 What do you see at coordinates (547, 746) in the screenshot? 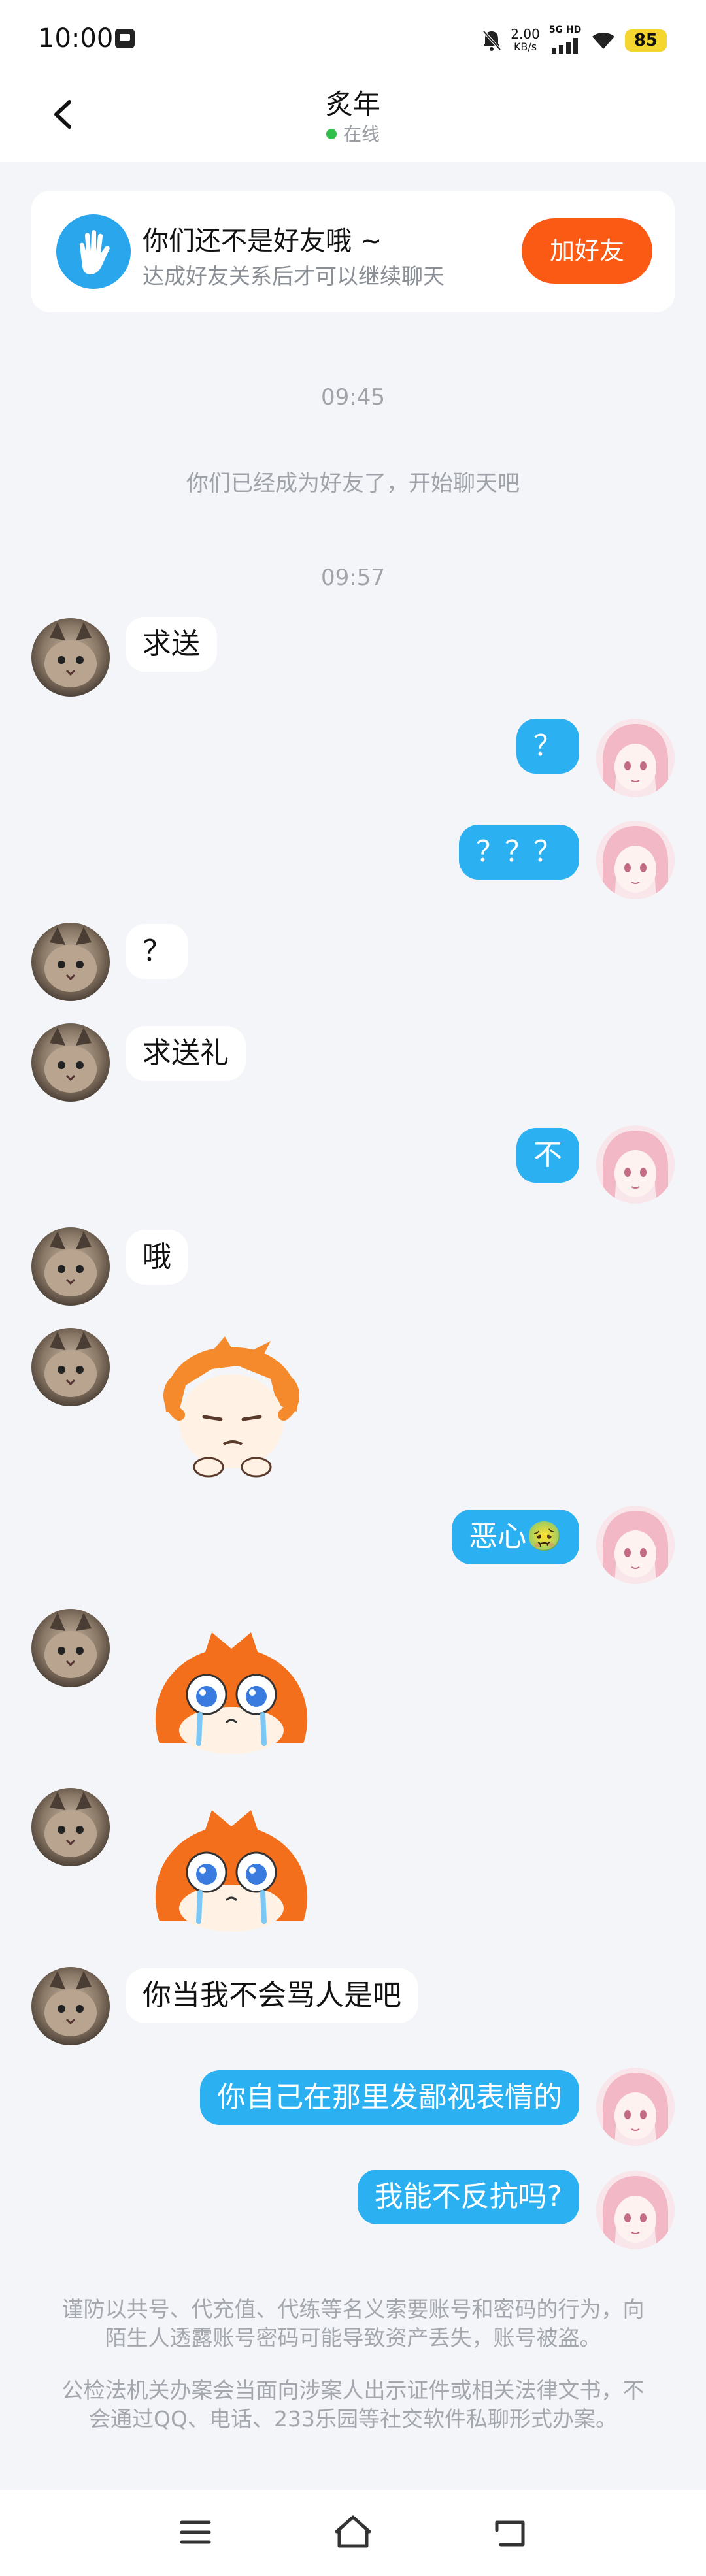
I see `message-bubble-outgoing: ？` at bounding box center [547, 746].